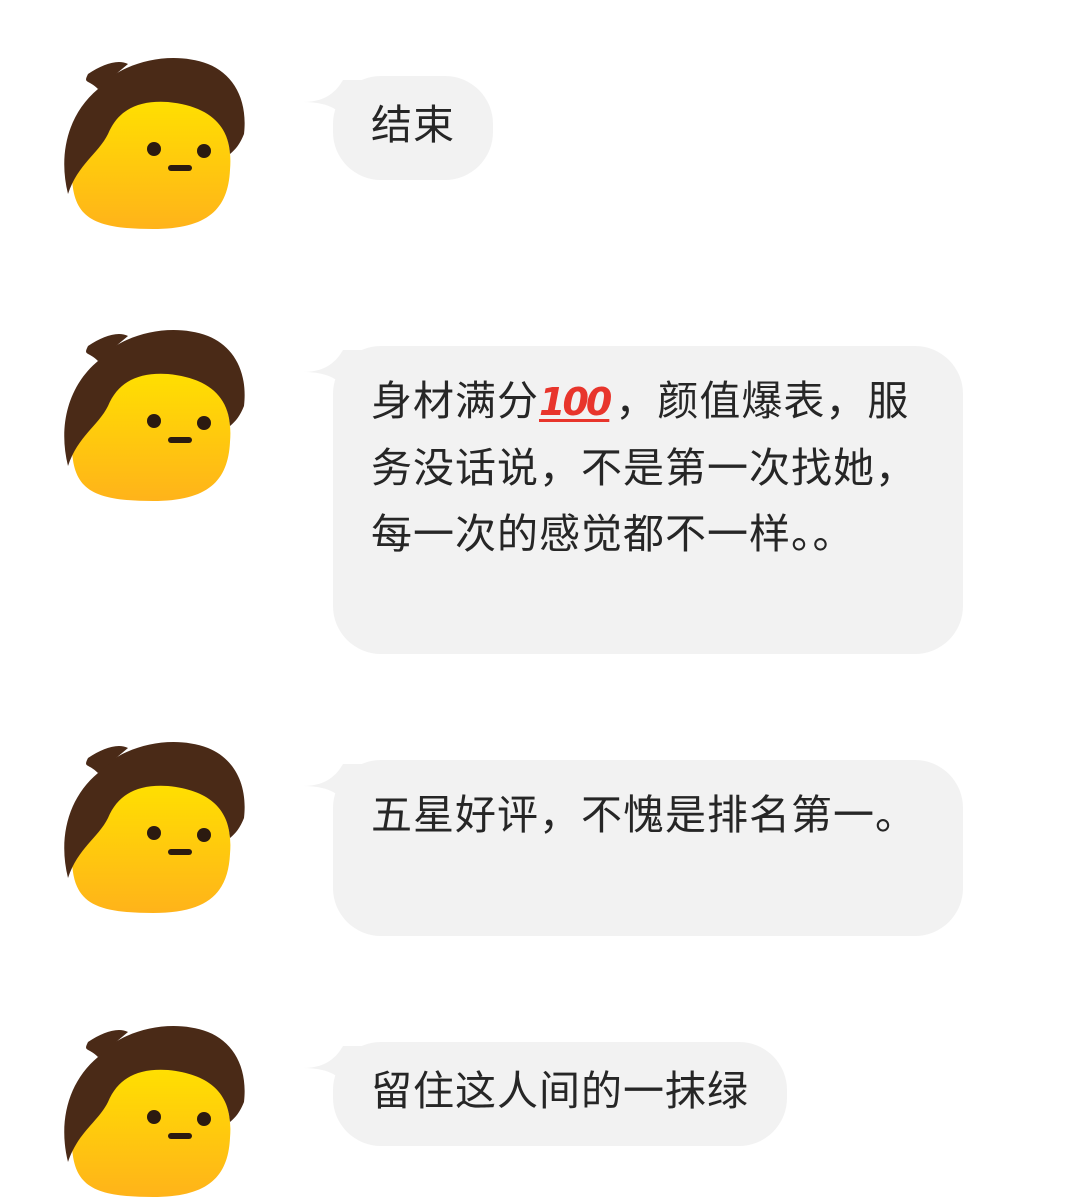  Describe the element at coordinates (648, 848) in the screenshot. I see `message-bubble: 五星好评，不愧是排名第一。` at that location.